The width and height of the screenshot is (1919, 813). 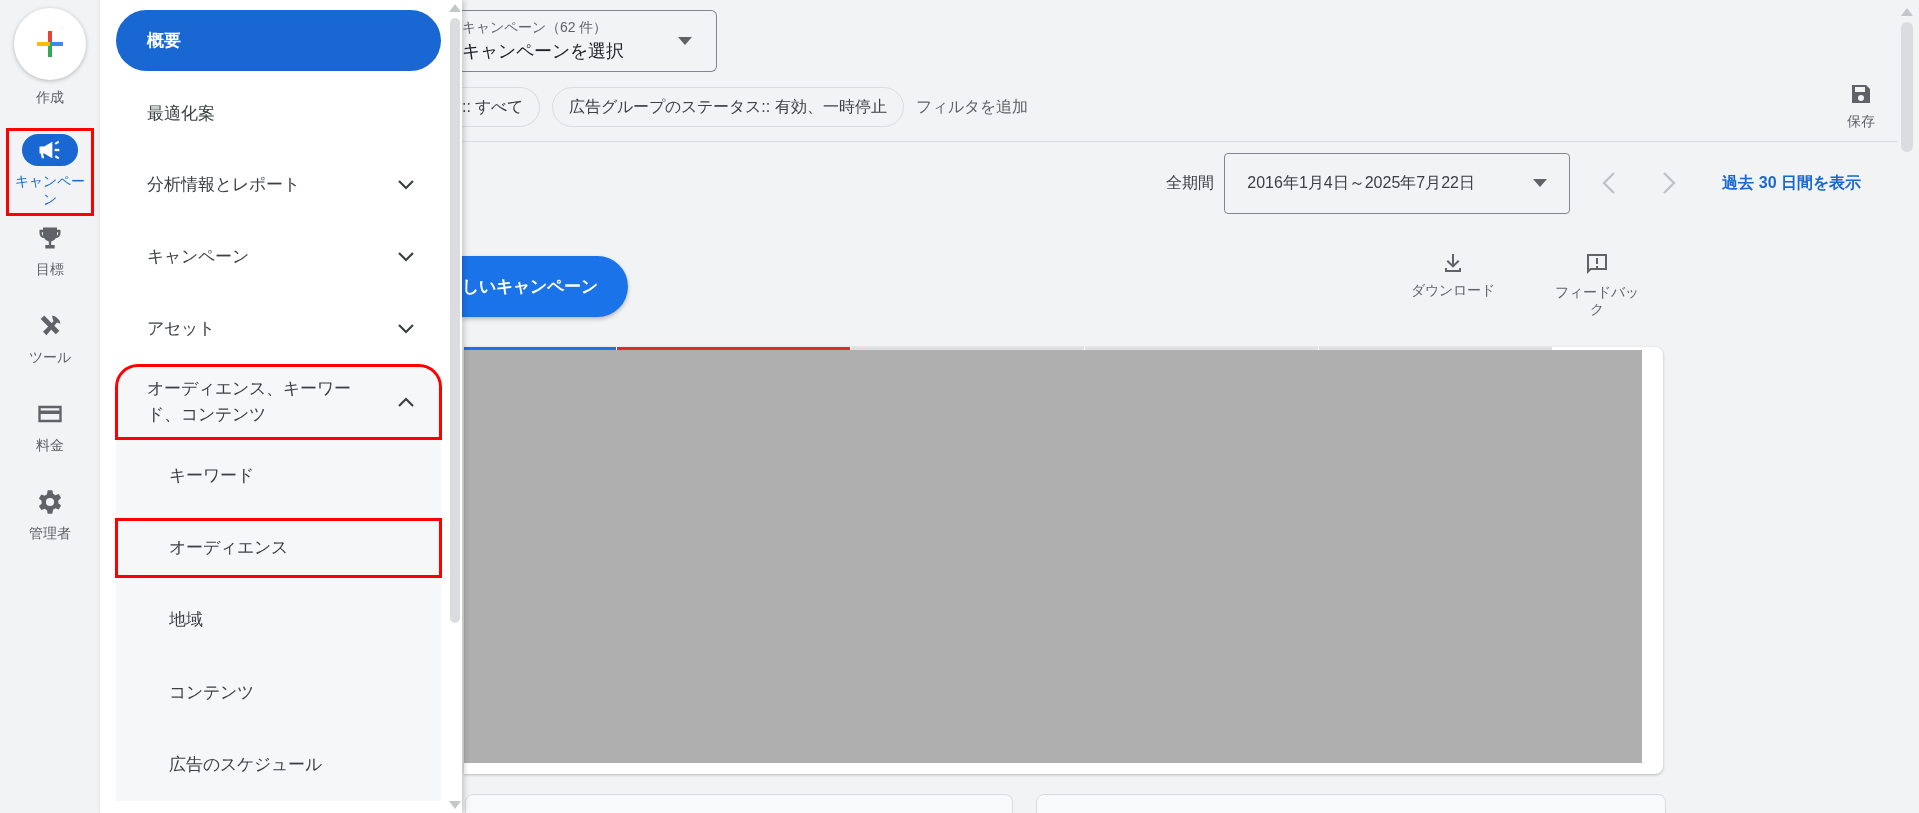 What do you see at coordinates (1597, 264) in the screenshot?
I see `feedback-icon` at bounding box center [1597, 264].